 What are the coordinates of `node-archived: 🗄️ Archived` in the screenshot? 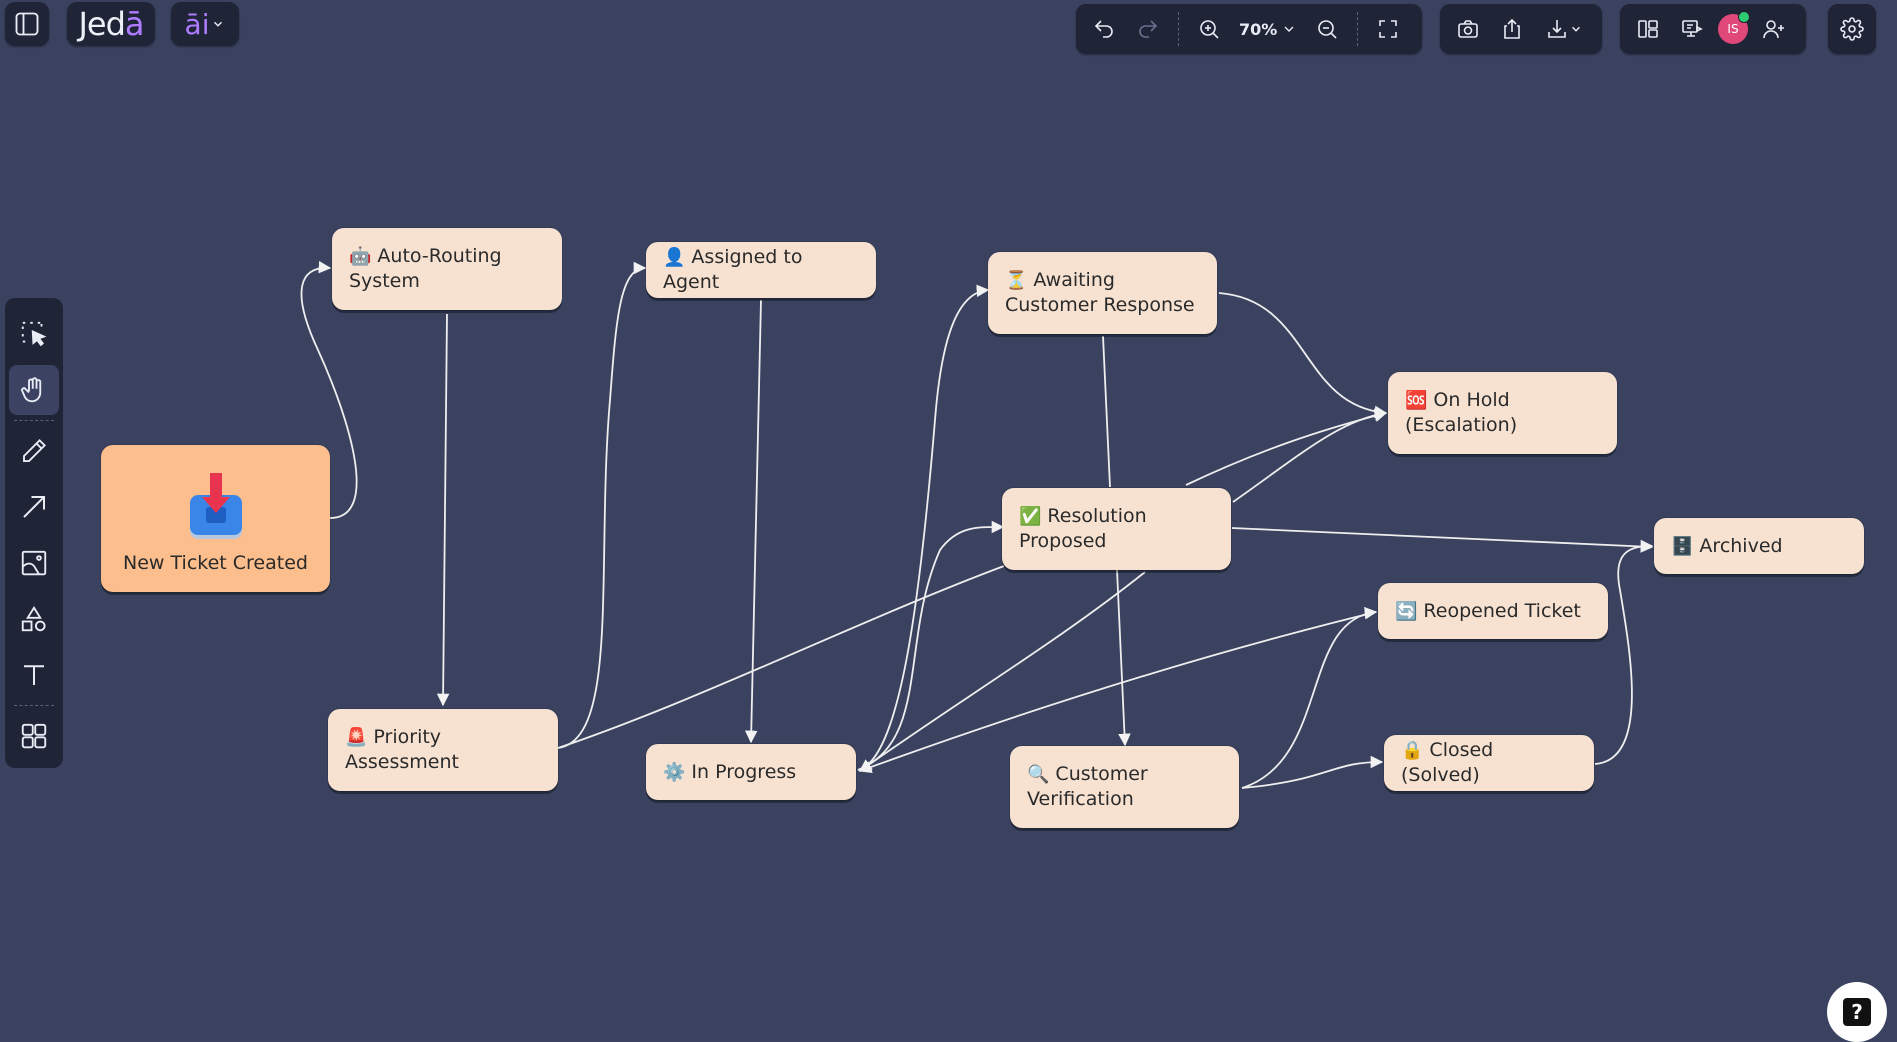 It's located at (1759, 546).